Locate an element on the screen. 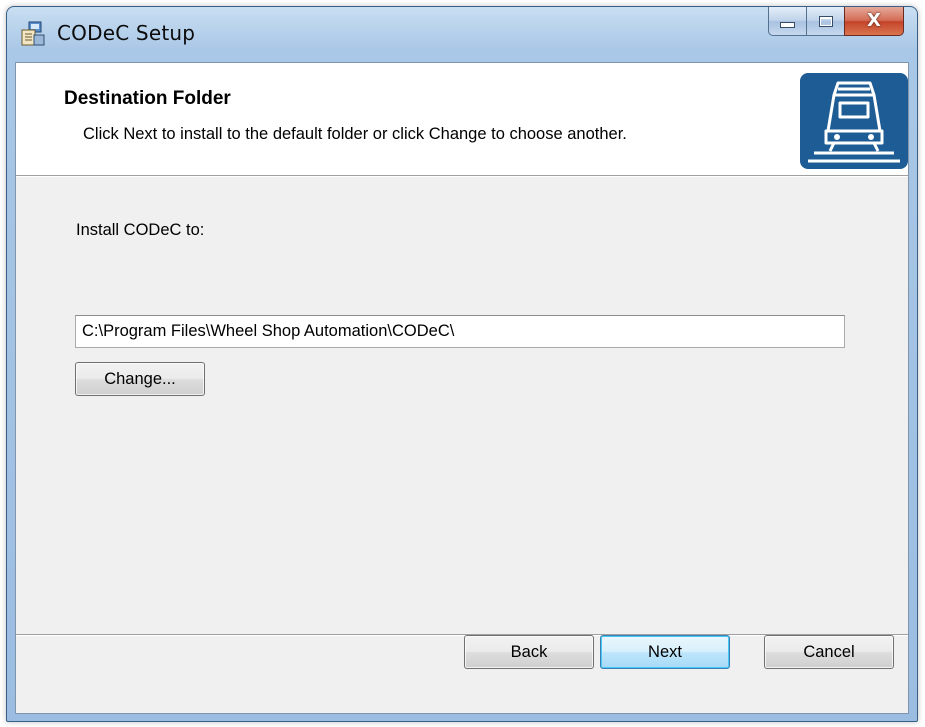  maximize-button is located at coordinates (825, 21).